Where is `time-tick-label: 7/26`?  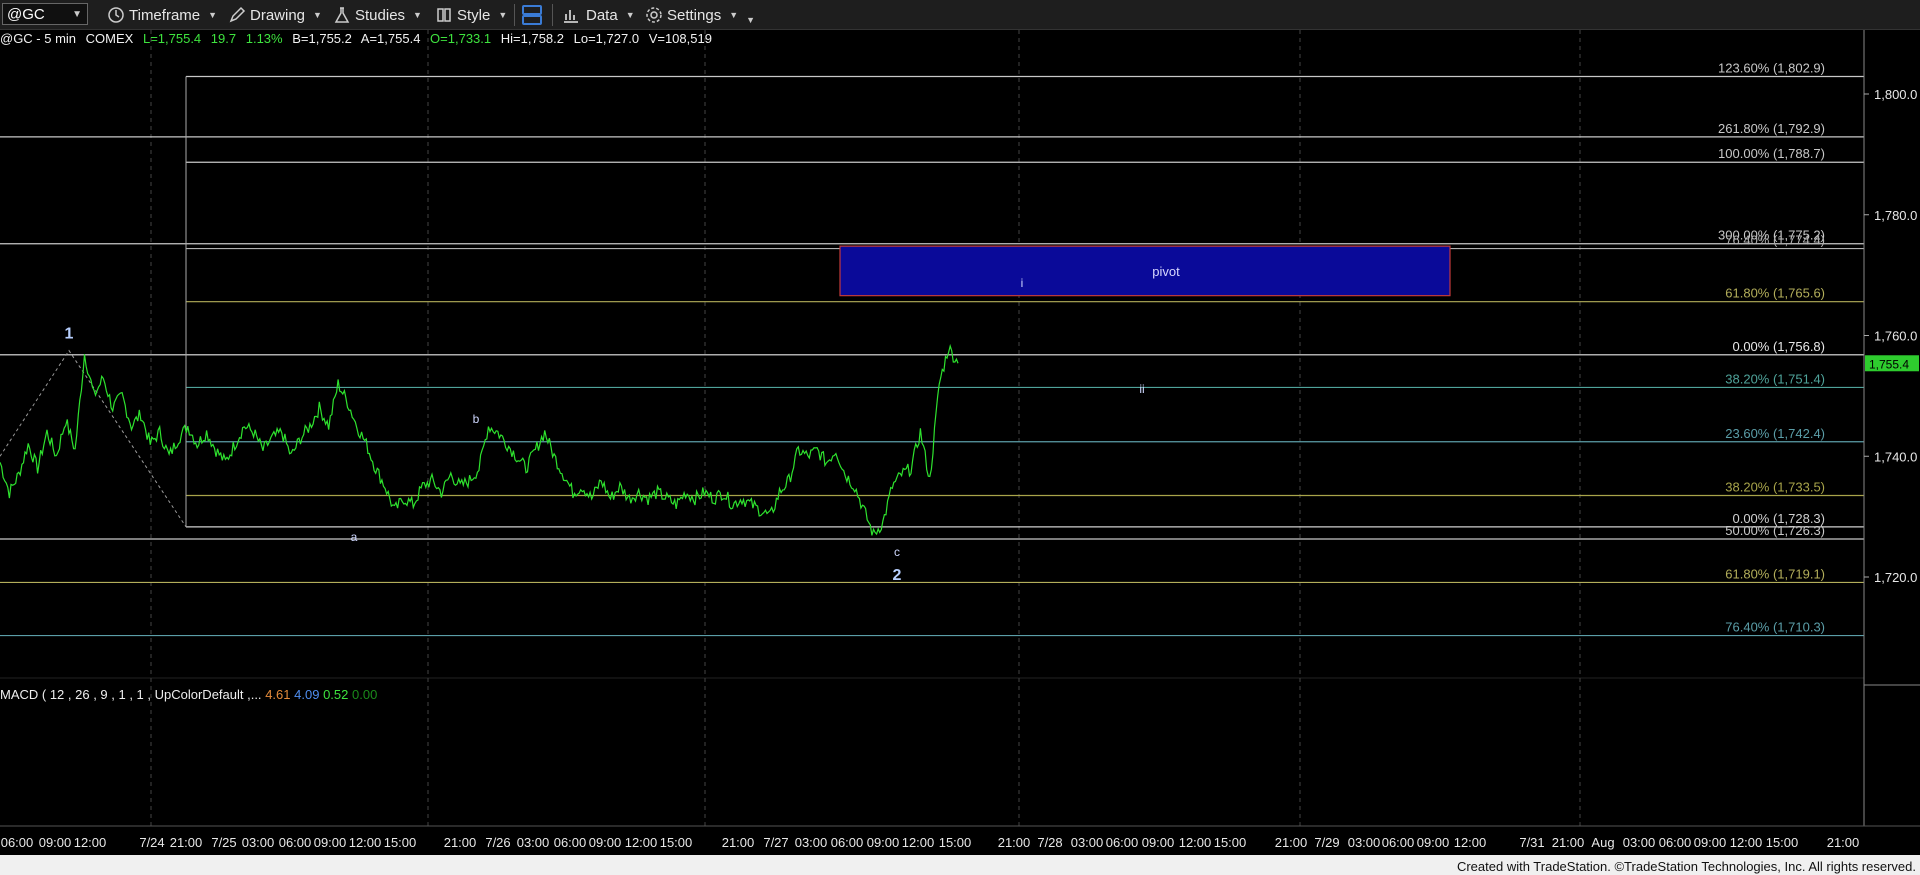 time-tick-label: 7/26 is located at coordinates (497, 842).